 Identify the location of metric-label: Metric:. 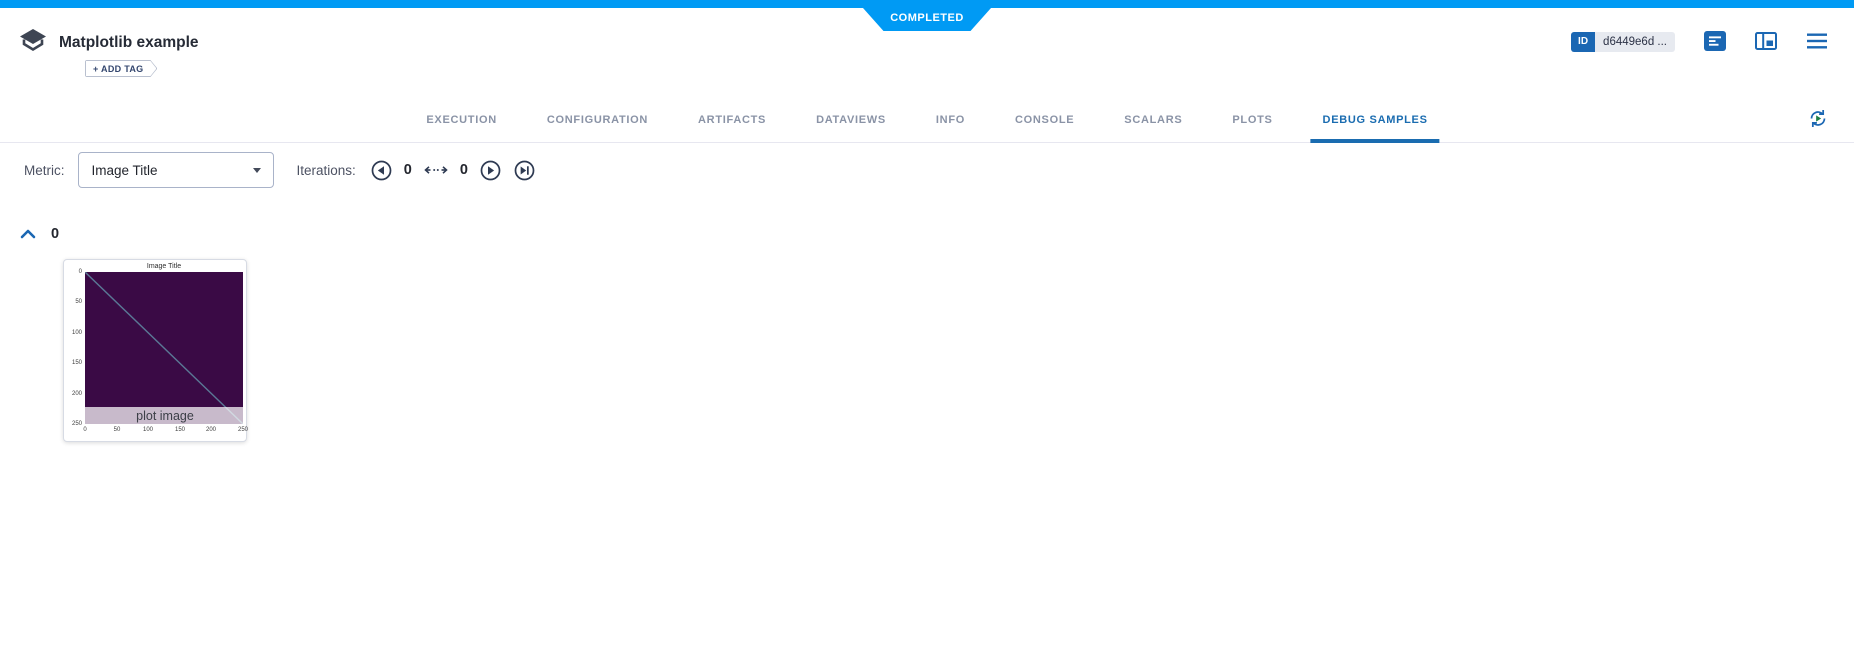
(44, 170).